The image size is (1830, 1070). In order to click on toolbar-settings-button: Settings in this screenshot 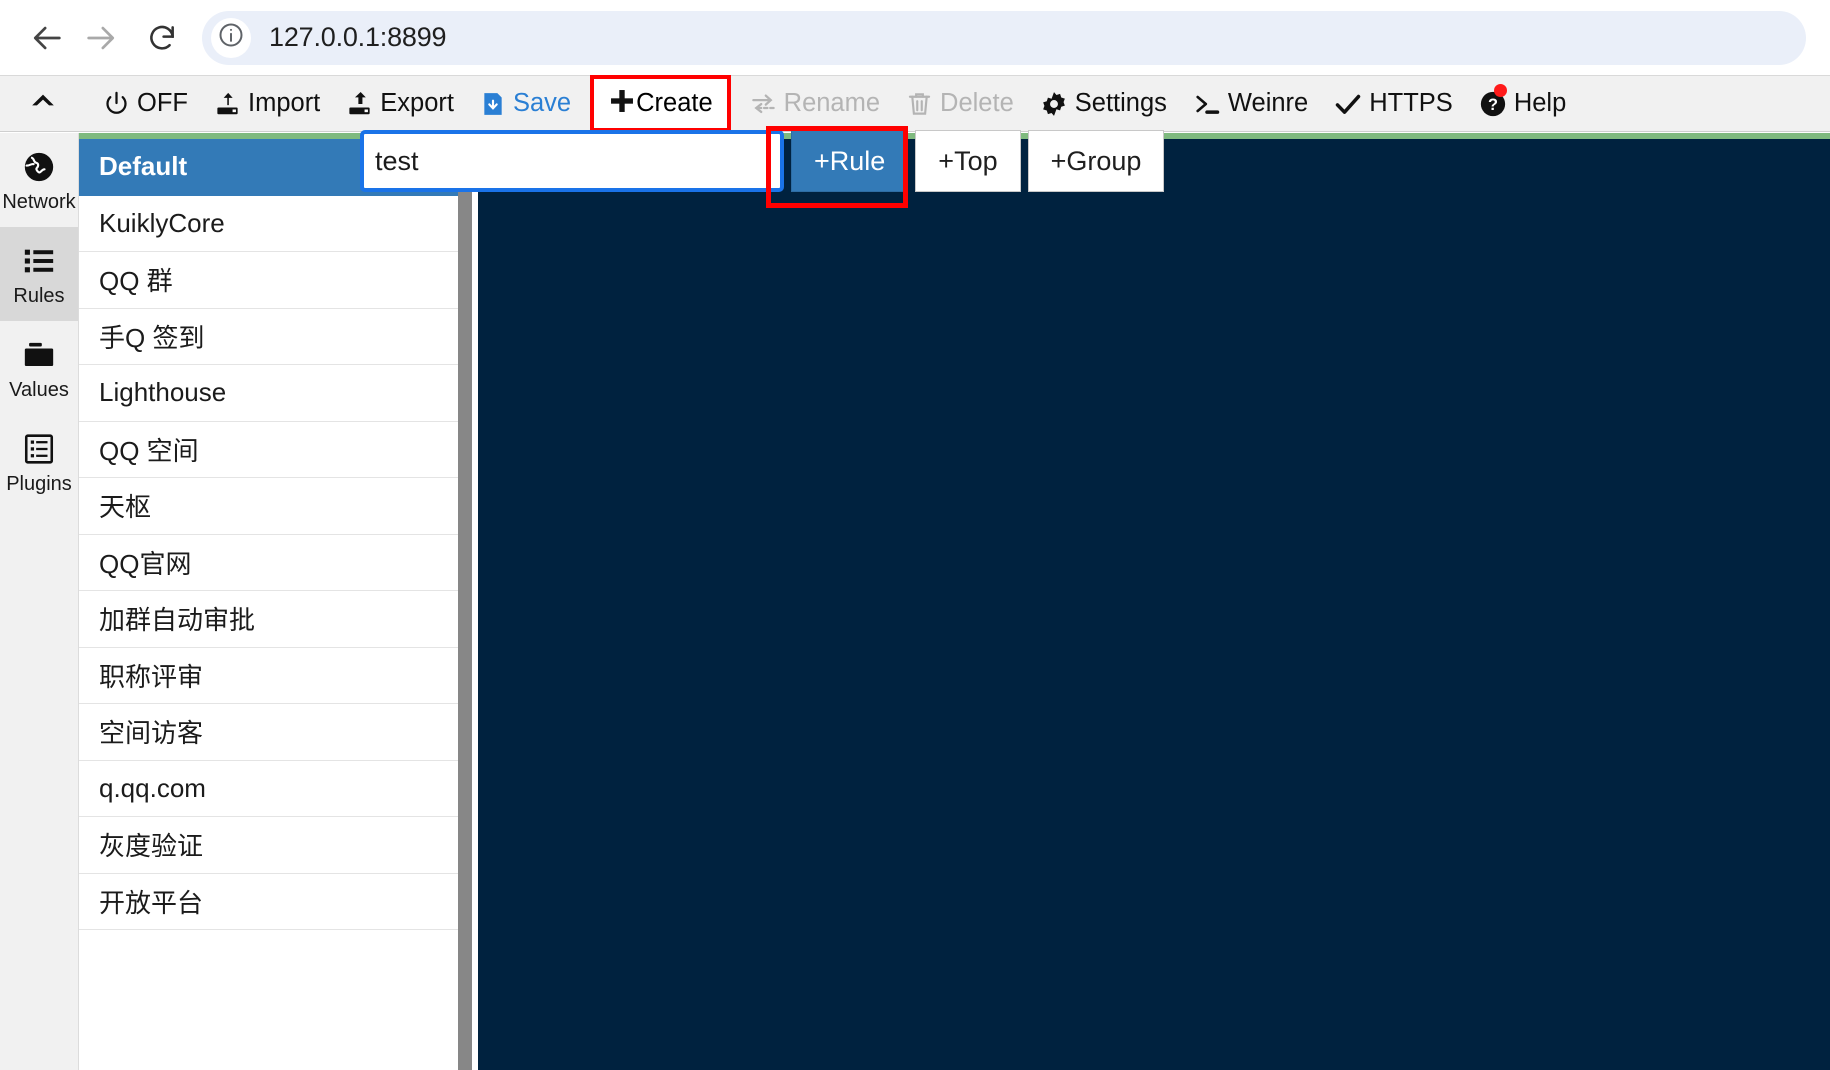, I will do `click(1103, 103)`.